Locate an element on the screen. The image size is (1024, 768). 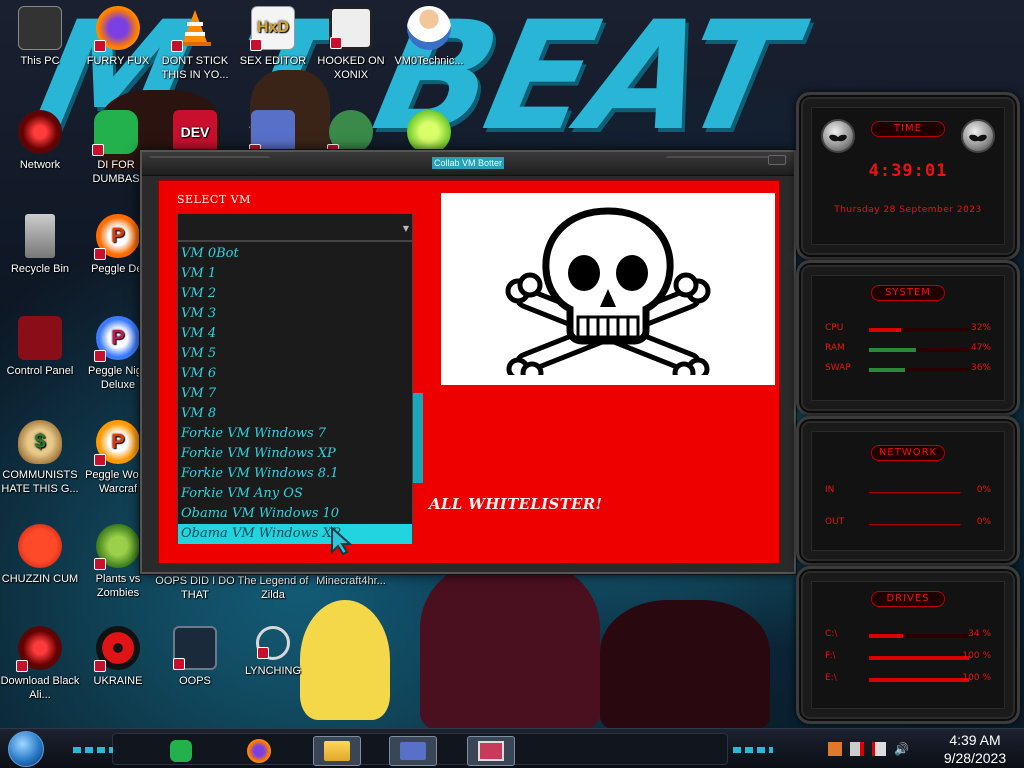
radiation-icon is located at coordinates (117, 649).